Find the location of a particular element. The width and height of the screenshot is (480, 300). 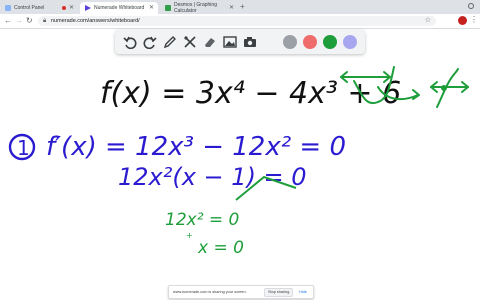

factored-equation: 12x²(x − 1) = 0 is located at coordinates (212, 177).